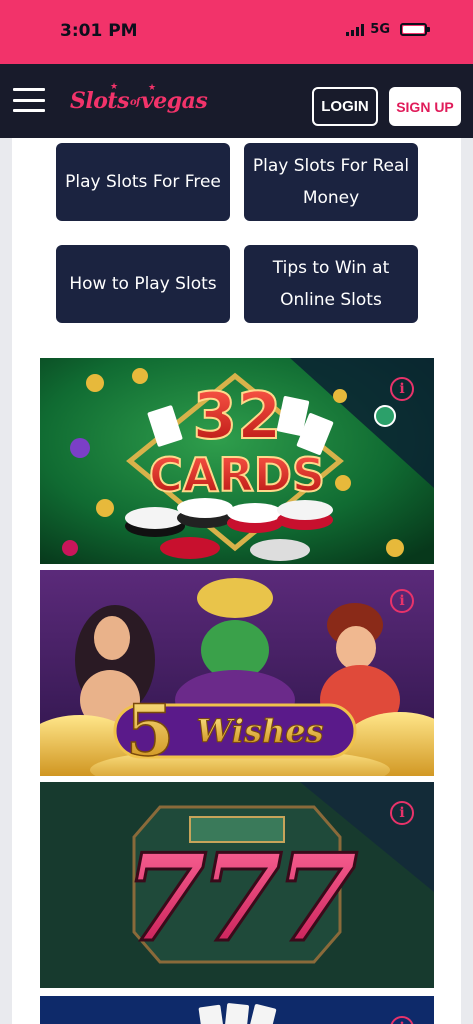  Describe the element at coordinates (236, 32) in the screenshot. I see `status-bar: 3:01 PM 5G` at that location.